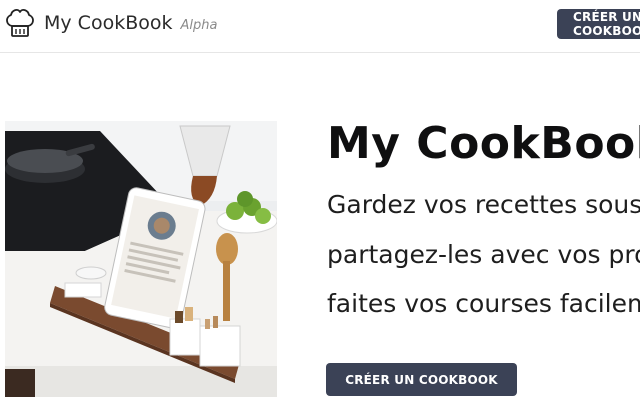 The height and width of the screenshot is (420, 640). What do you see at coordinates (483, 254) in the screenshot?
I see `hero-tagline-line-2: partagez-les avec vos proches et` at bounding box center [483, 254].